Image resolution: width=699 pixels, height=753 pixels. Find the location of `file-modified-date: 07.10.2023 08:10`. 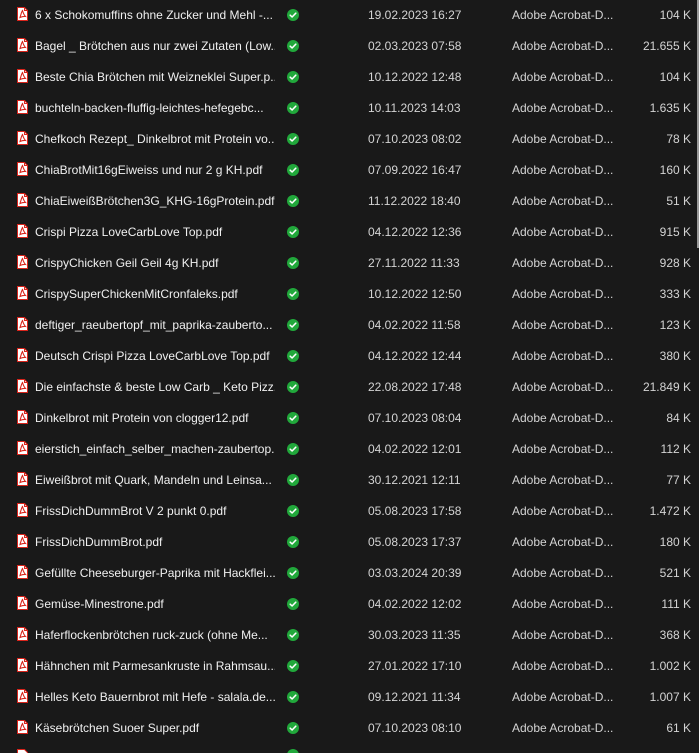

file-modified-date: 07.10.2023 08:10 is located at coordinates (415, 728).